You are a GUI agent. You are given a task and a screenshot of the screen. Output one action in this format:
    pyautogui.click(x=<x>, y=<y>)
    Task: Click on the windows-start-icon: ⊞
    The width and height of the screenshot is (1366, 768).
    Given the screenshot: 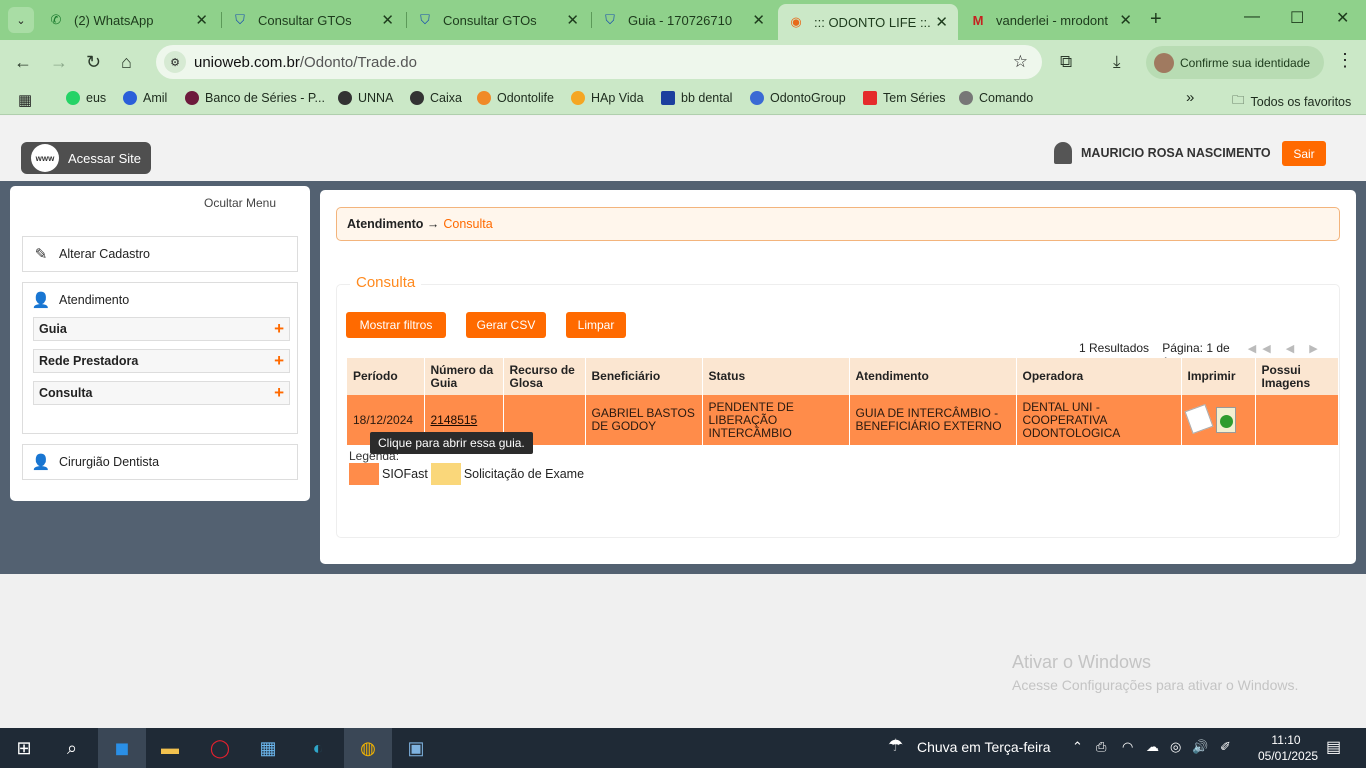 What is the action you would take?
    pyautogui.click(x=24, y=748)
    